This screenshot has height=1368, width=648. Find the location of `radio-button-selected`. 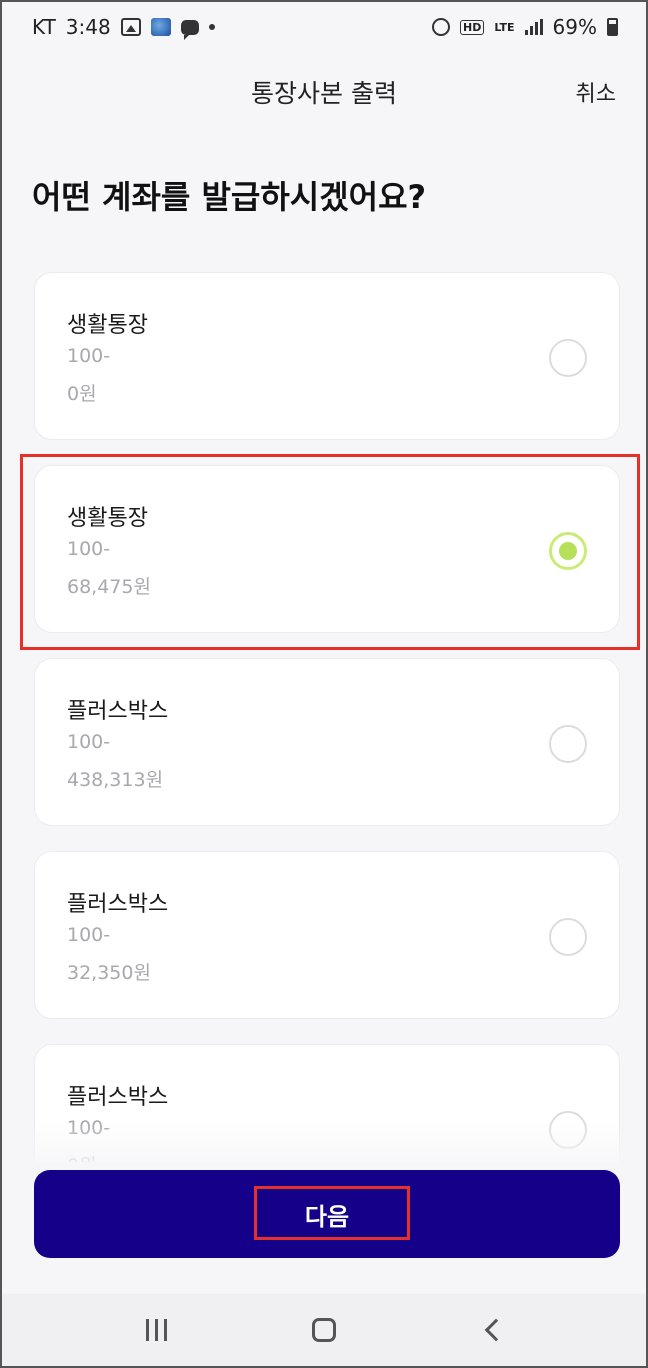

radio-button-selected is located at coordinates (568, 551).